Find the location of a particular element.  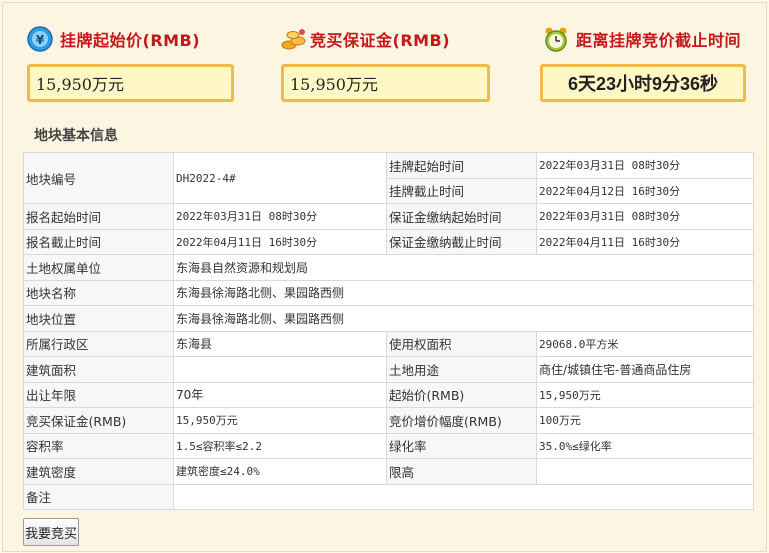

cell-value: 29068.0平方米 is located at coordinates (645, 343).